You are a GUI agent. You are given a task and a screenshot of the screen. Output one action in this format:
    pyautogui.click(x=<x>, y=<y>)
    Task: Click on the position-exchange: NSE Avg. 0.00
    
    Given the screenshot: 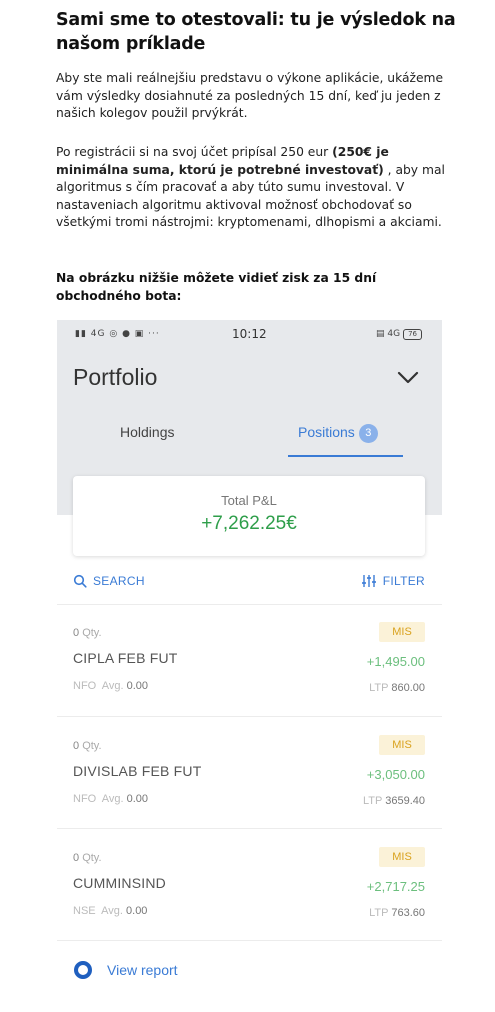 What is the action you would take?
    pyautogui.click(x=110, y=911)
    